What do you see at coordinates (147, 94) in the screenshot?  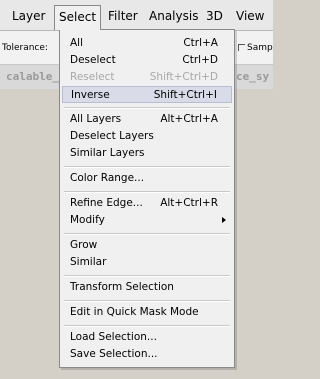 I see `menu-item-inverse: Inverse Shift+Ctrl+I` at bounding box center [147, 94].